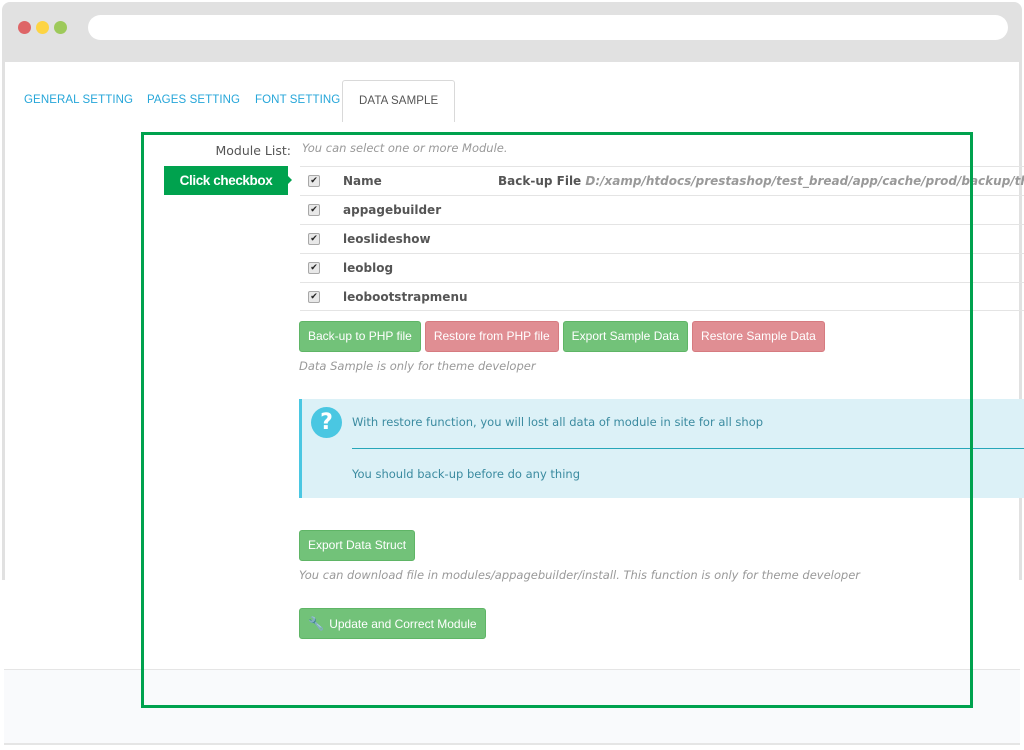 This screenshot has width=1024, height=750. I want to click on export-data-struct-button: Export Data Struct, so click(357, 545).